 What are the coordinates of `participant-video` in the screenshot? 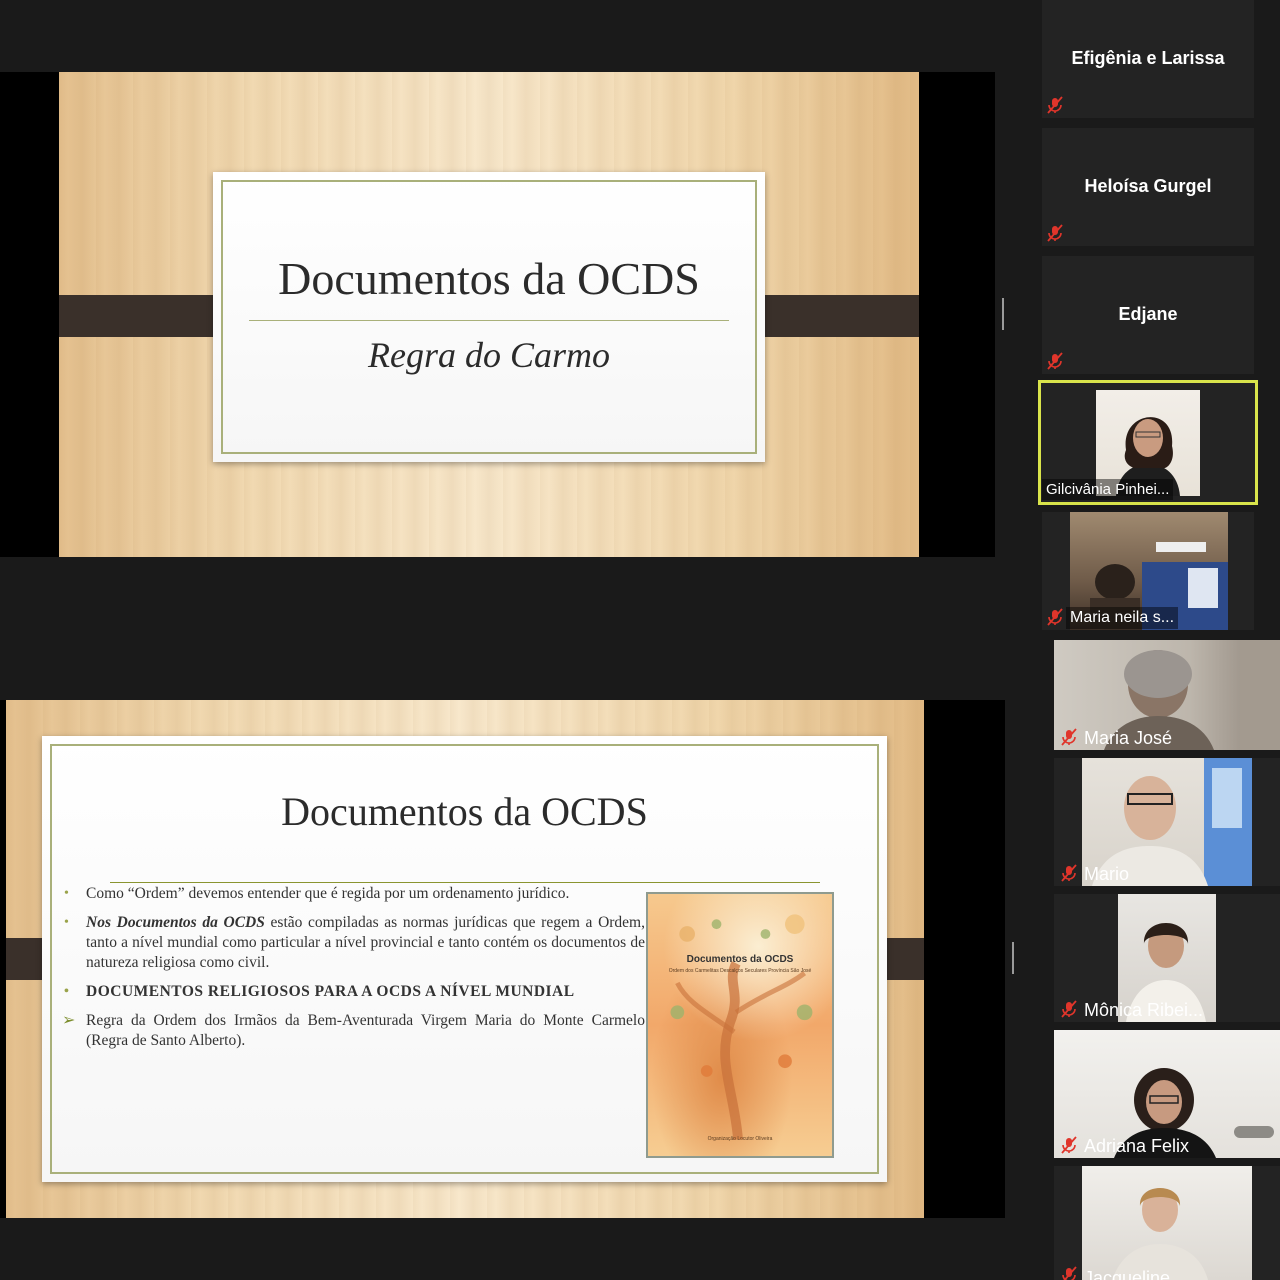 It's located at (1167, 1223).